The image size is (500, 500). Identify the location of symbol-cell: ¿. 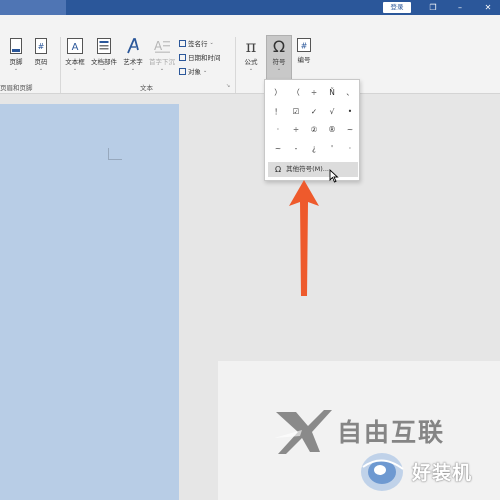
(314, 149).